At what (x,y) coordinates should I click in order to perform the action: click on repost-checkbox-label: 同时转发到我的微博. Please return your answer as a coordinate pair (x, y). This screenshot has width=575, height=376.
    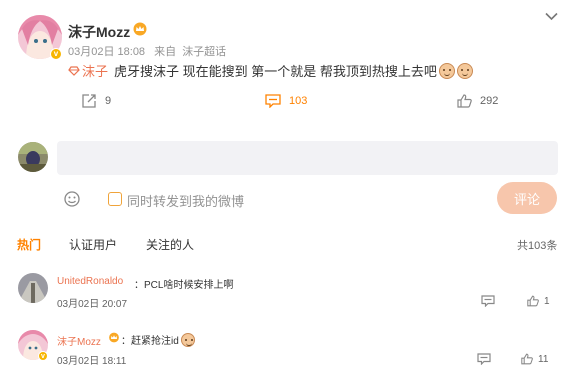
    Looking at the image, I should click on (185, 200).